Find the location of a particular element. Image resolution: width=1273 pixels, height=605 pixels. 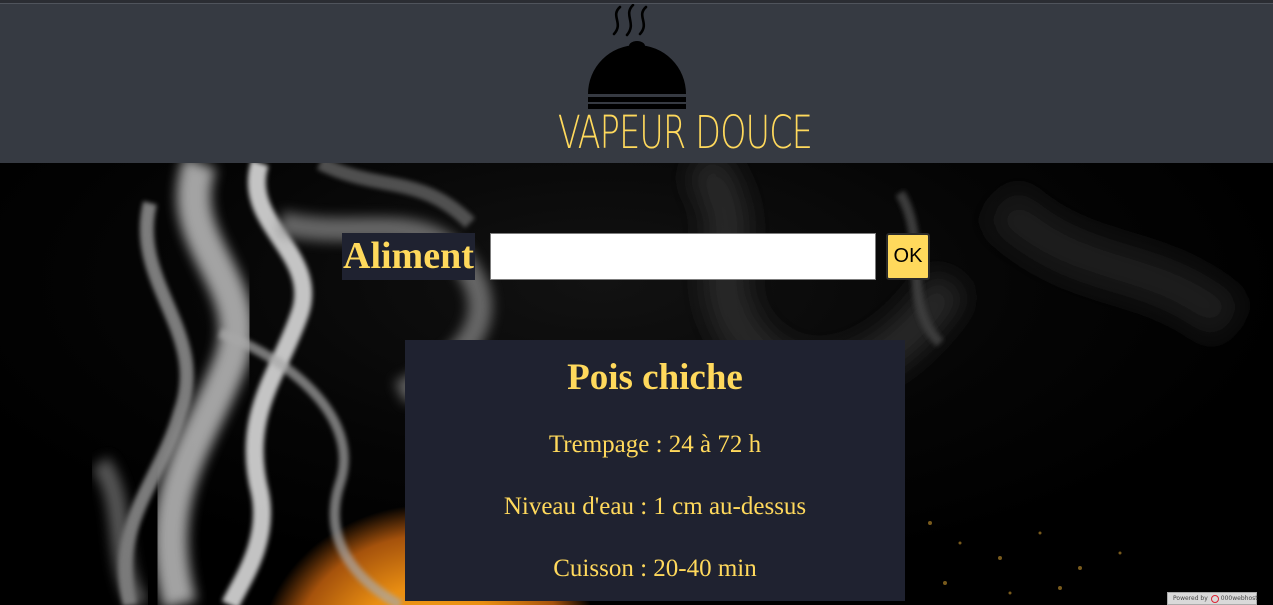

ok-button: OK is located at coordinates (908, 256).